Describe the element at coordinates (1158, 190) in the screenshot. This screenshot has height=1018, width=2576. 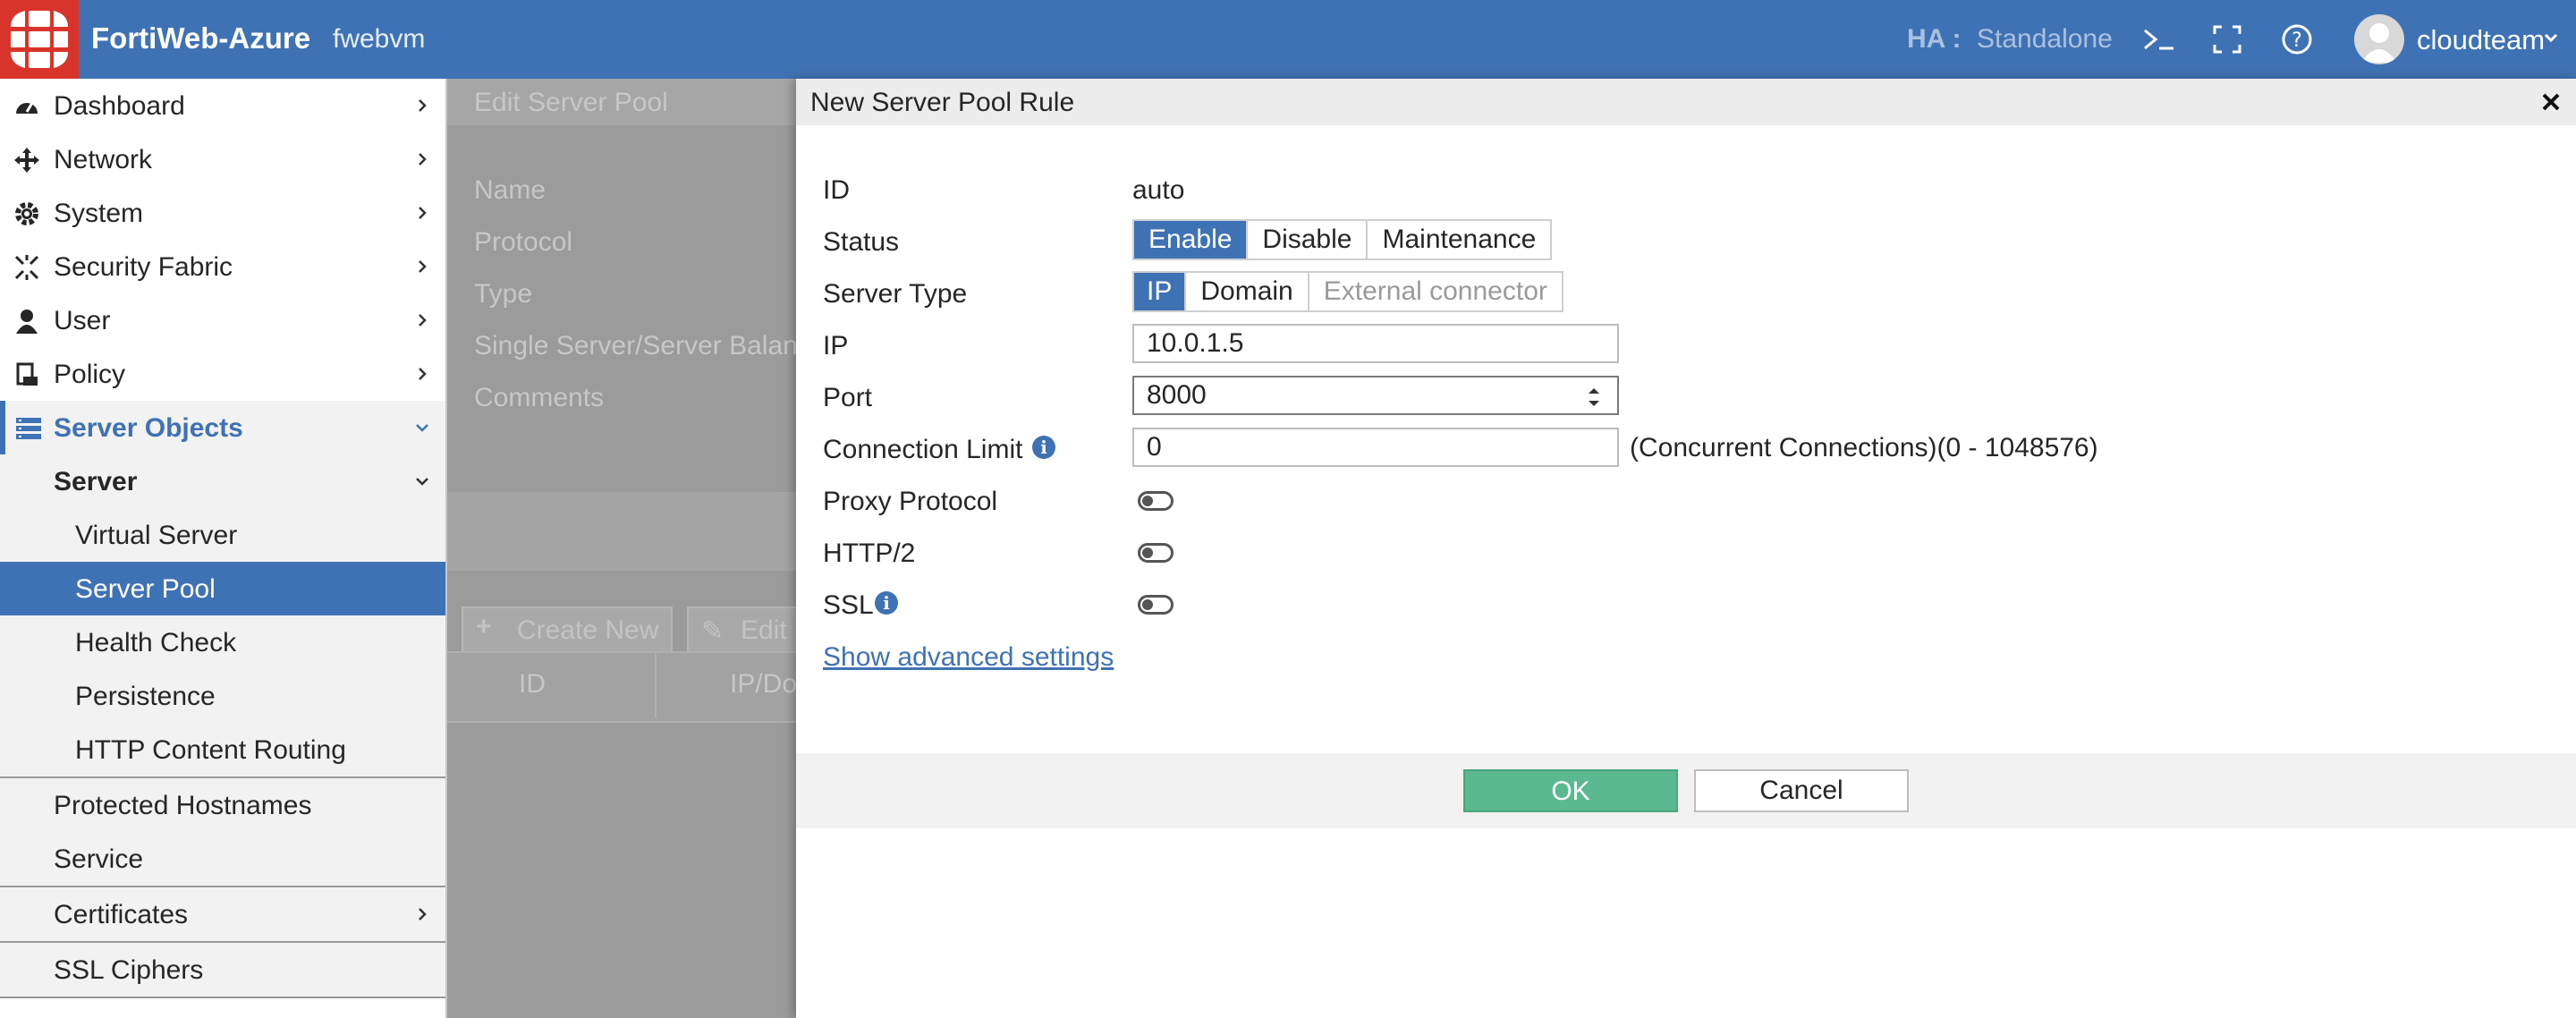
I see `id-value: auto` at that location.